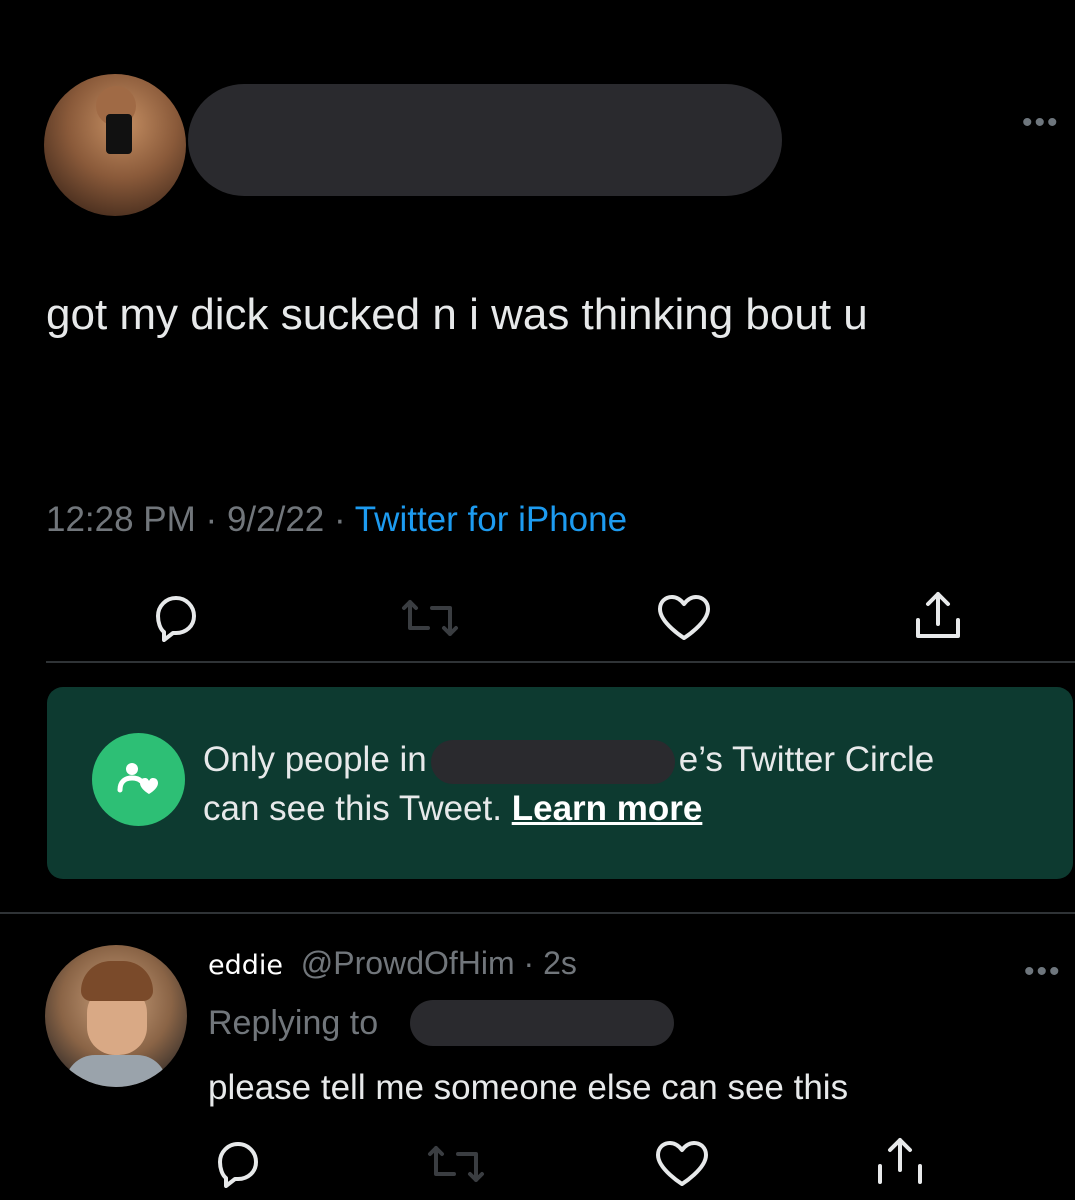  Describe the element at coordinates (337, 519) in the screenshot. I see `tweet-meta: 12:28 PM · 9/2/22 · Twitter for iPhone` at that location.